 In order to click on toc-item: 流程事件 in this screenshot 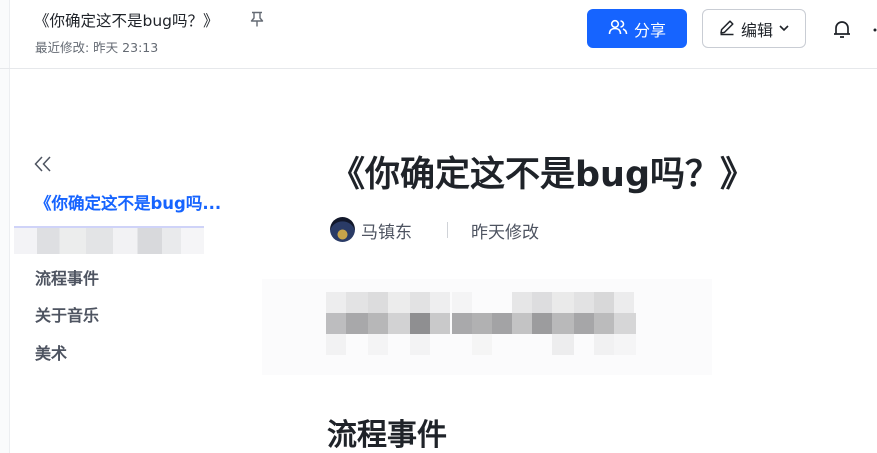, I will do `click(67, 277)`.